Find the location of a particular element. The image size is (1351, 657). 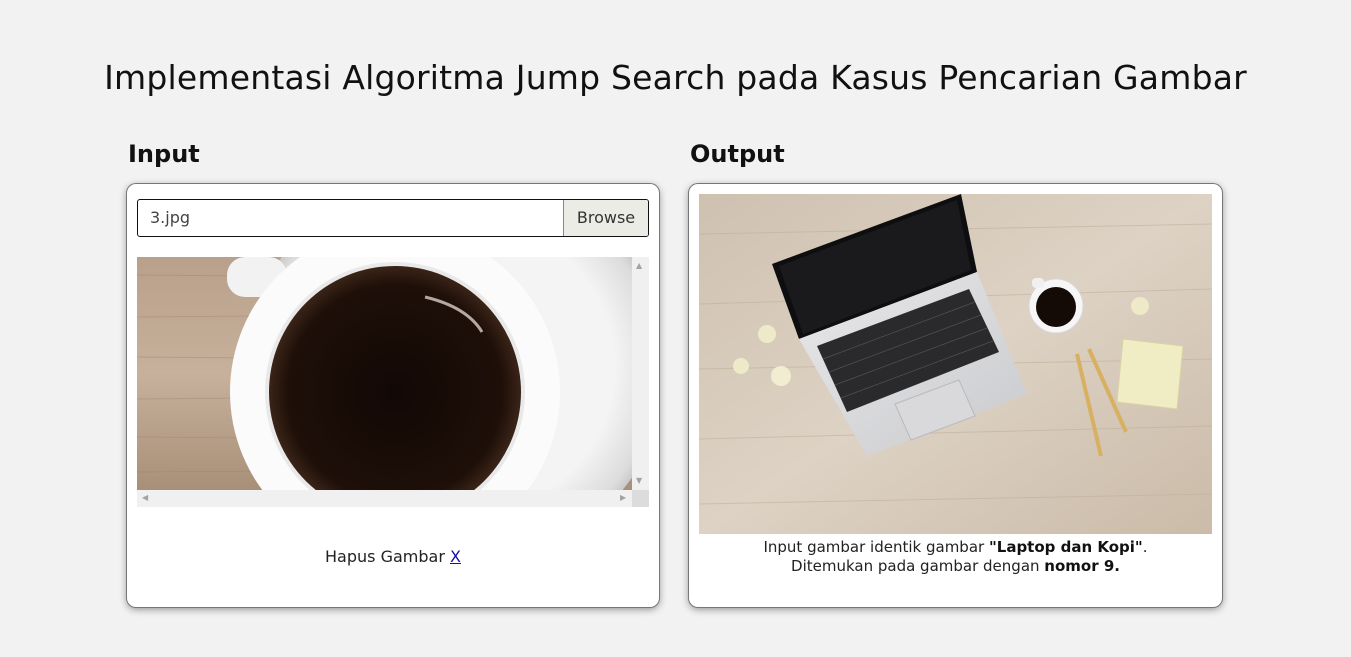

coffee-cup-preview-image is located at coordinates (384, 373).